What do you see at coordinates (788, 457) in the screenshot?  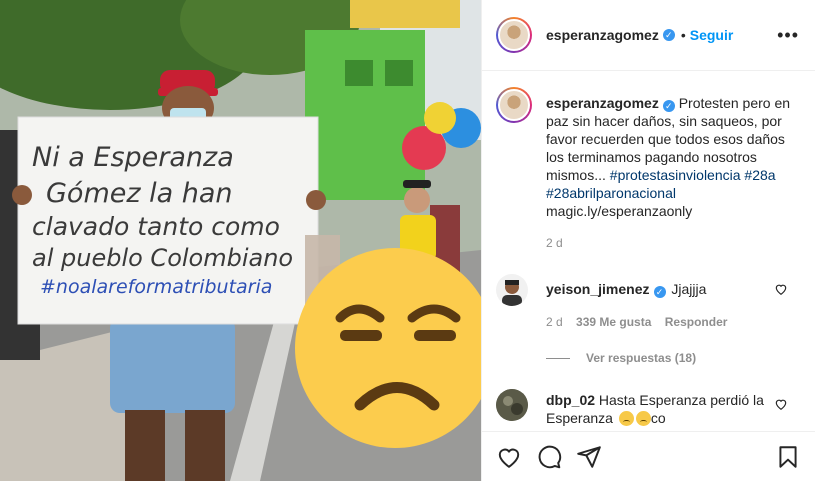 I see `save-bookmark-icon` at bounding box center [788, 457].